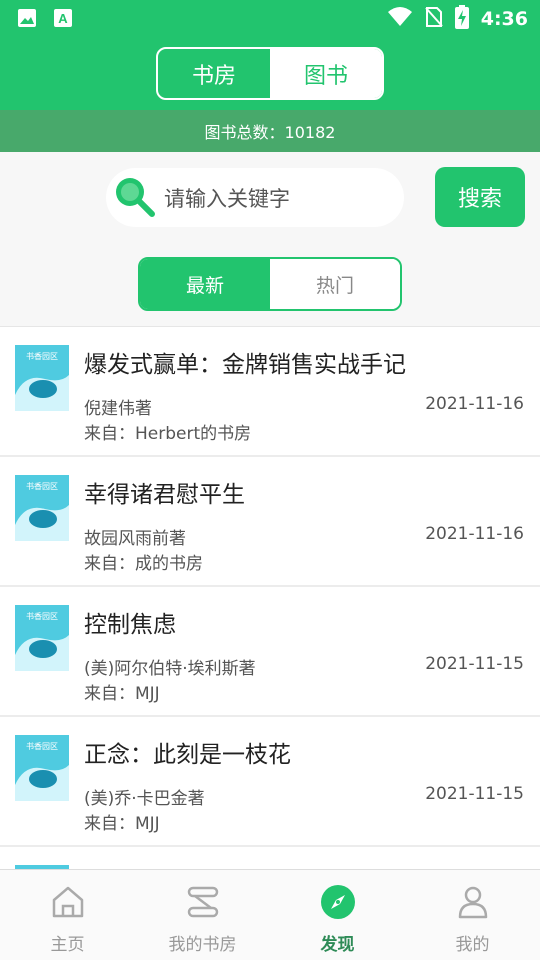 The height and width of the screenshot is (960, 540). What do you see at coordinates (164, 495) in the screenshot?
I see `book-title: 幸得诸君慰平生` at bounding box center [164, 495].